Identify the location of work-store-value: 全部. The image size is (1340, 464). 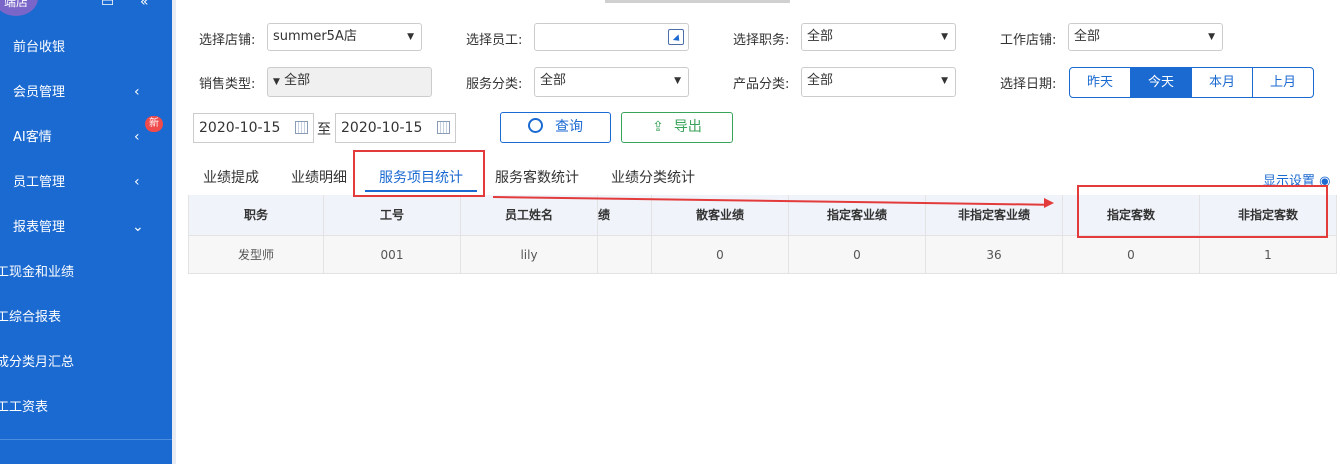
(1087, 36).